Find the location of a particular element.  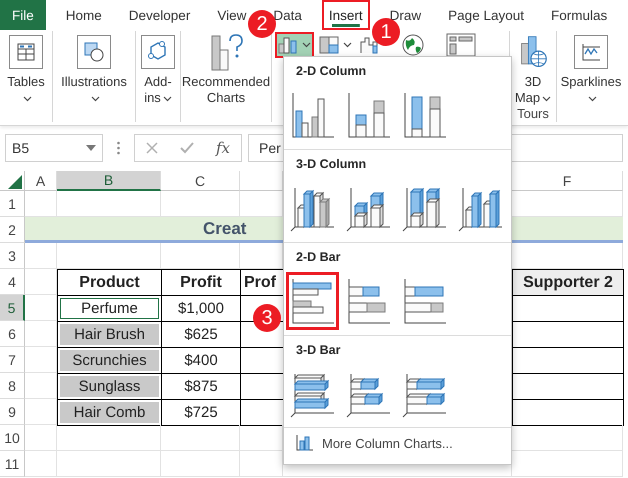

check-icon is located at coordinates (187, 148).